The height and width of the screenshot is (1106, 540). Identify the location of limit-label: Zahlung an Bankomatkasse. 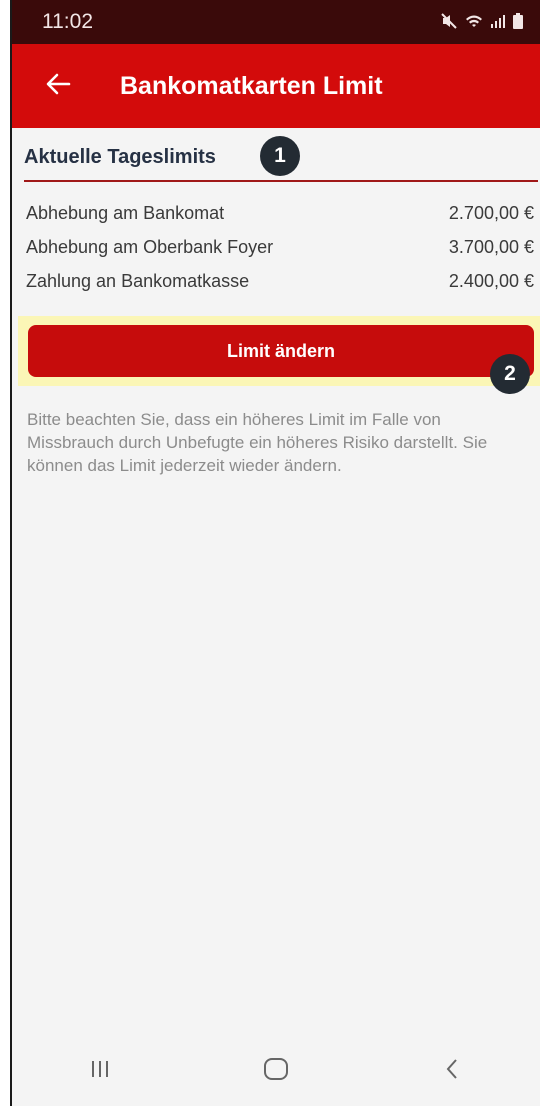
(138, 280).